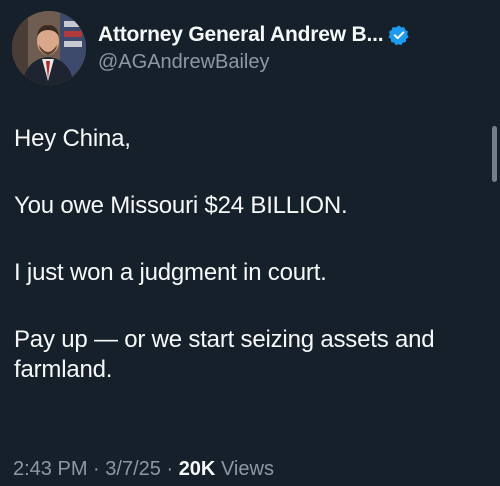  I want to click on verified-badge-icon, so click(398, 35).